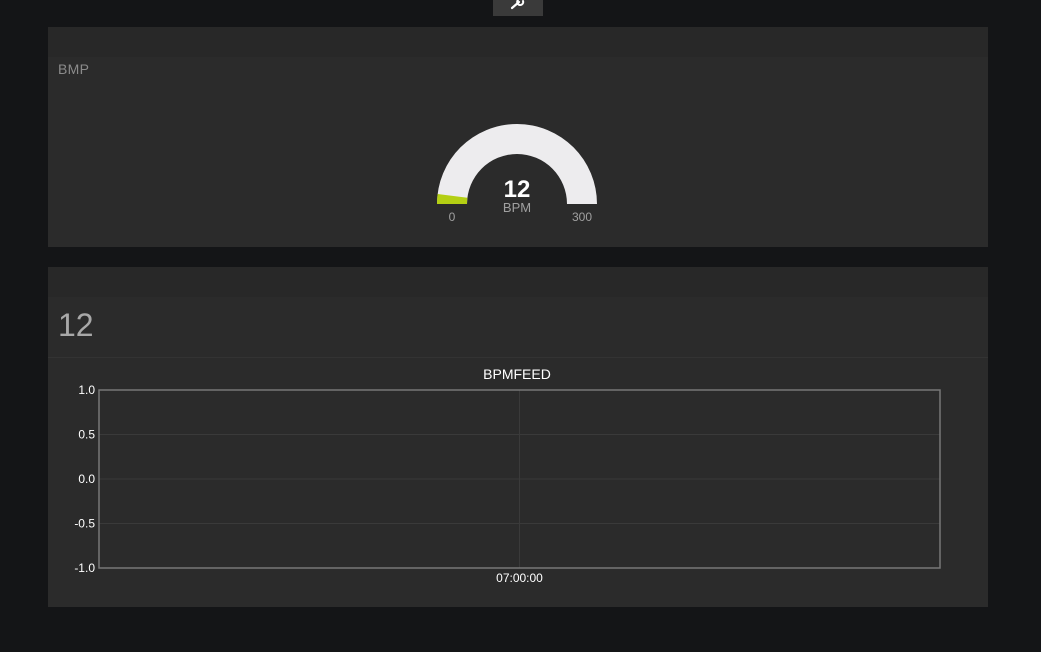 The width and height of the screenshot is (1041, 652). What do you see at coordinates (517, 207) in the screenshot?
I see `gauge-units: BPM` at bounding box center [517, 207].